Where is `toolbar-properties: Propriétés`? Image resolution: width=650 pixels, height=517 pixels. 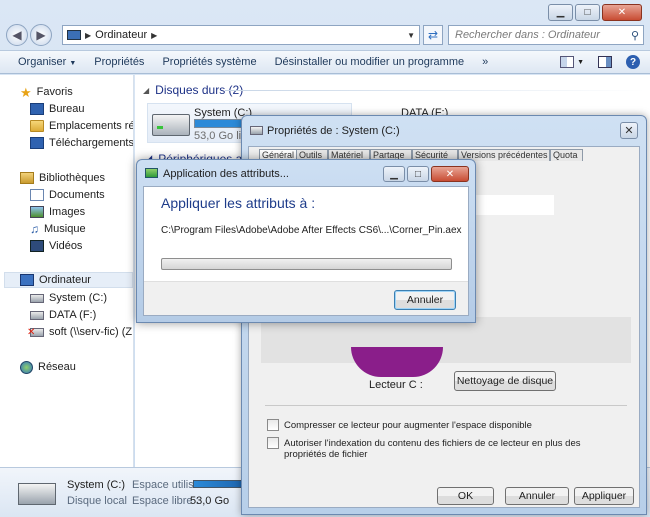
toolbar-properties: Propriétés is located at coordinates (119, 62).